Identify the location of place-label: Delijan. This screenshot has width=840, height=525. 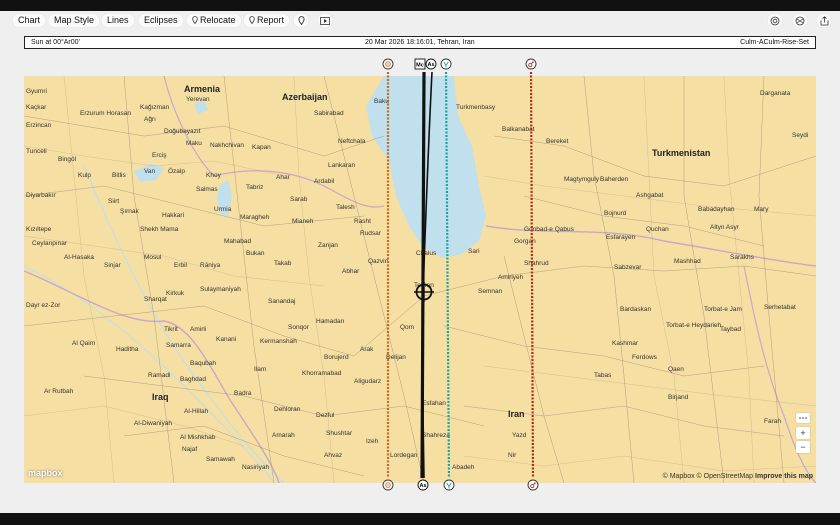
(396, 357).